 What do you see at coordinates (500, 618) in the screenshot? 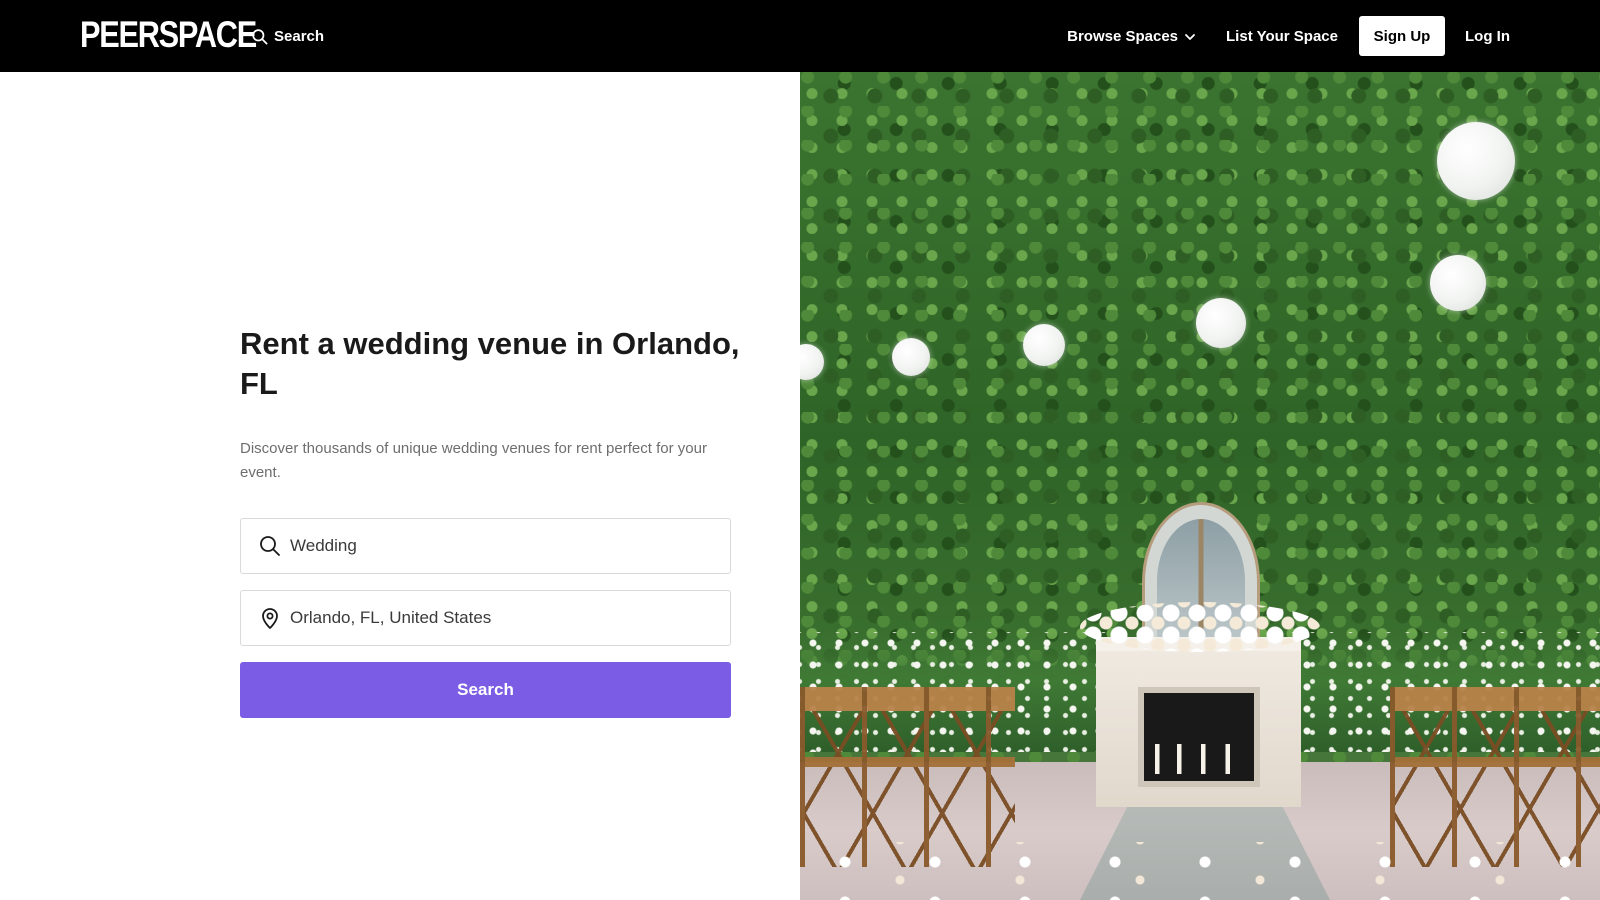
I see `location-input` at bounding box center [500, 618].